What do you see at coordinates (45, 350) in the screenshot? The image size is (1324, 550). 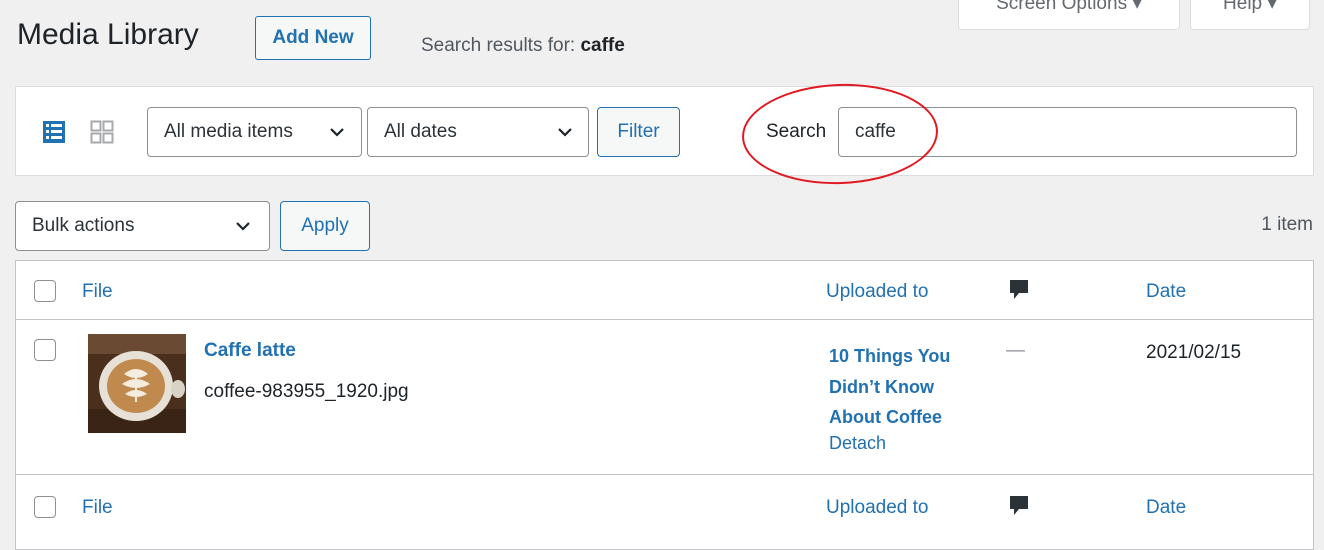 I see `row-checkbox` at bounding box center [45, 350].